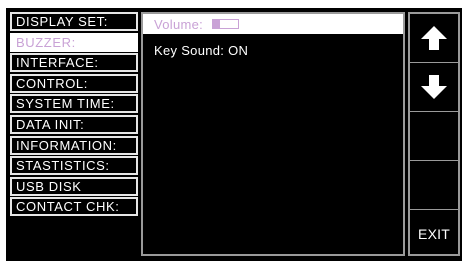 This screenshot has width=462, height=261. I want to click on volume-setting-row: Volume:, so click(273, 24).